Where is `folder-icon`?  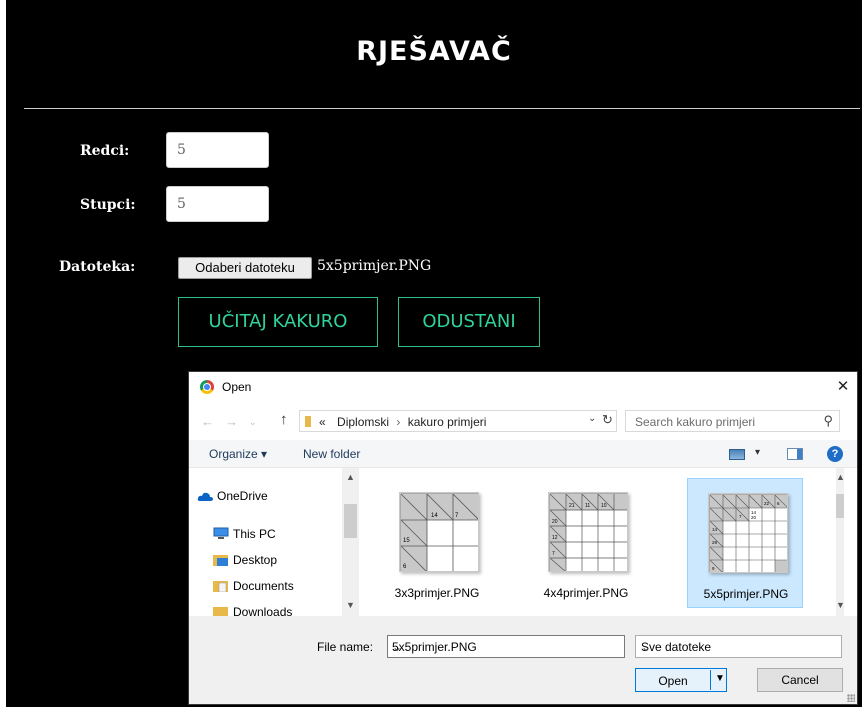
folder-icon is located at coordinates (308, 421).